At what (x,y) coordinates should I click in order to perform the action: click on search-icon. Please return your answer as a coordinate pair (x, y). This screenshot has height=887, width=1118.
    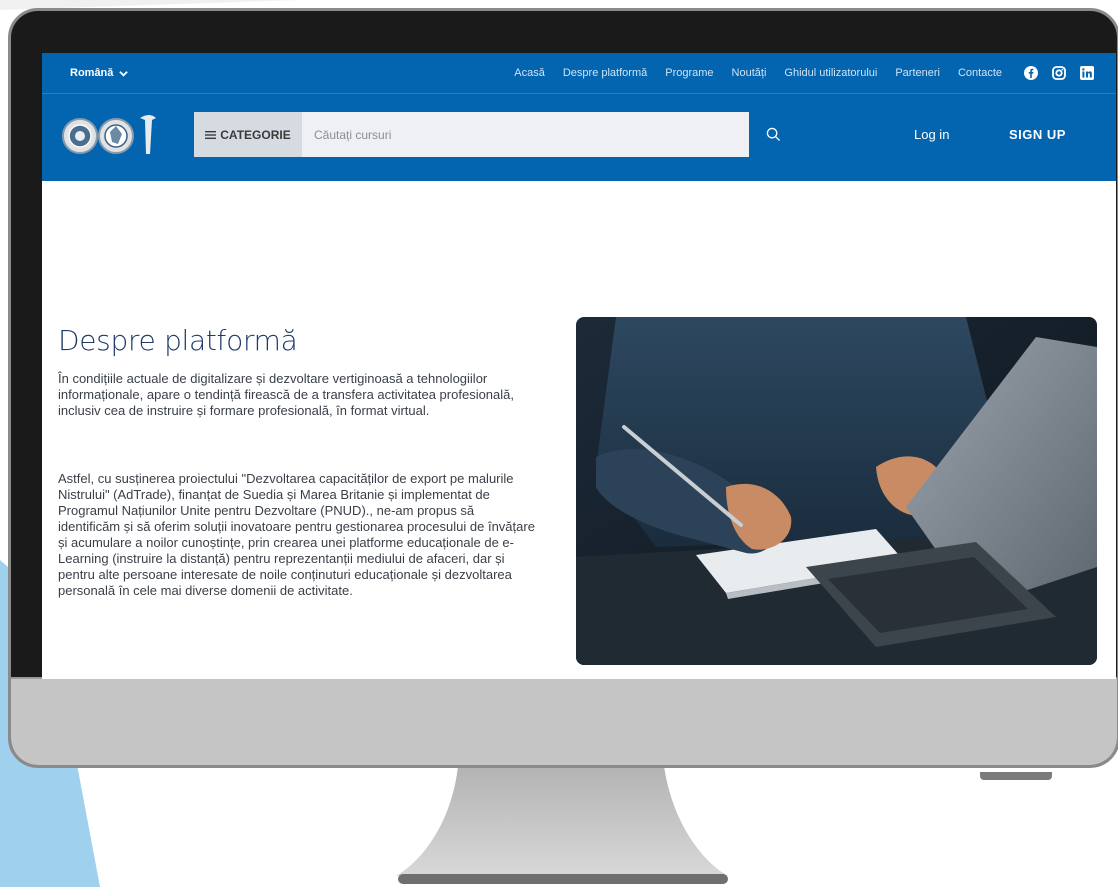
    Looking at the image, I should click on (773, 134).